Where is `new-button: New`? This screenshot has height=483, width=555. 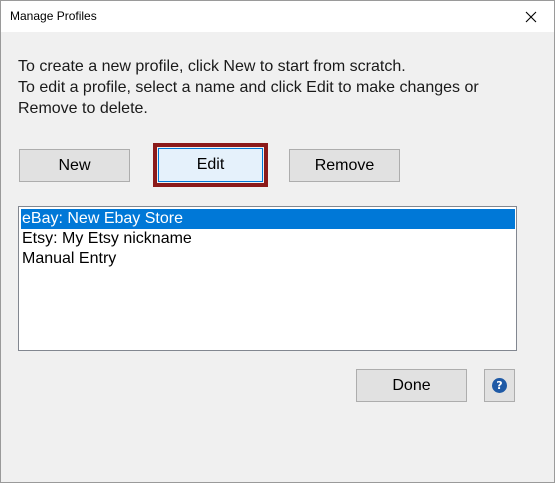
new-button: New is located at coordinates (74, 165).